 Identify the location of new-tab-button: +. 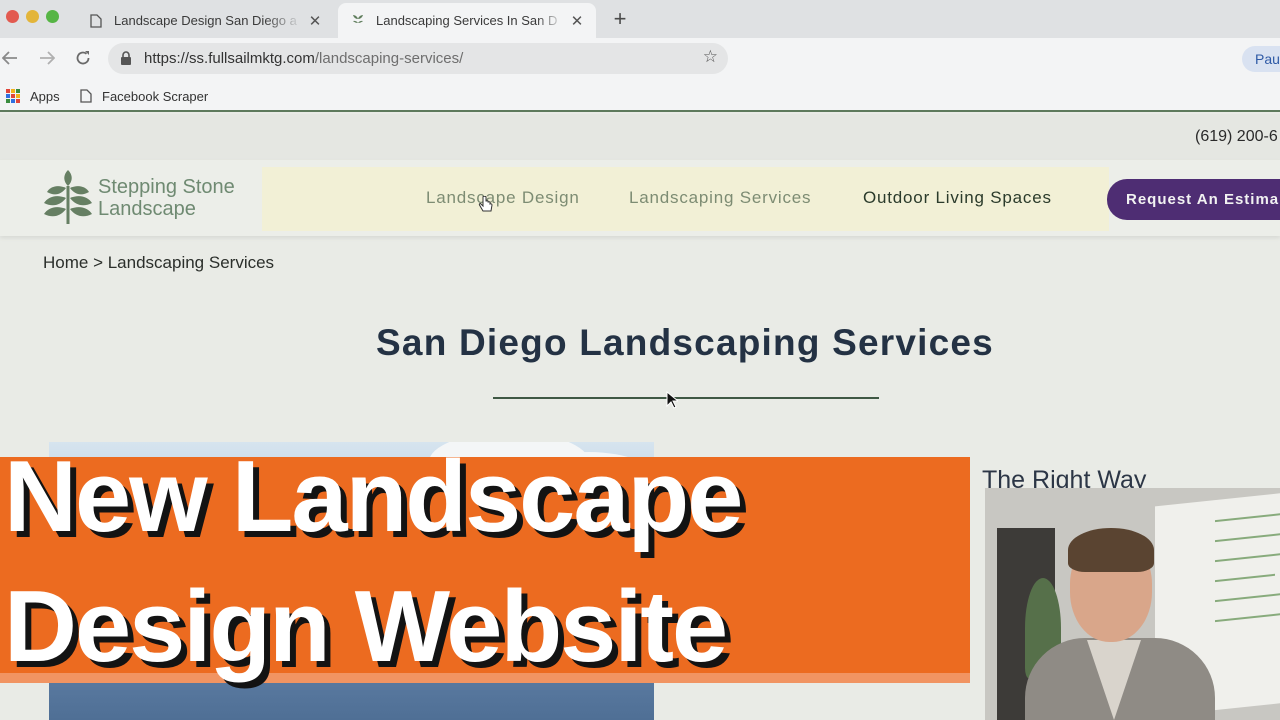
(620, 19).